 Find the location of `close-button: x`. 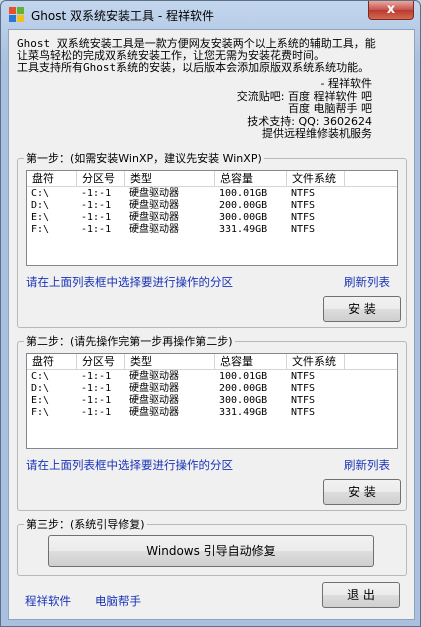

close-button: x is located at coordinates (391, 10).